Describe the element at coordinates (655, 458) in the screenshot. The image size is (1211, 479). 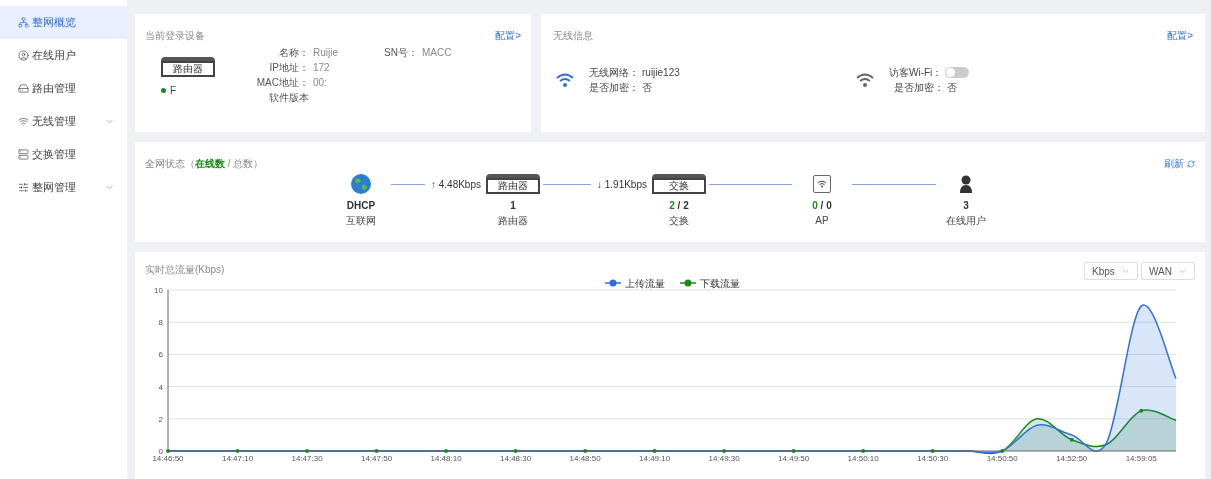
I see `x-tick-label: 14:49:10` at that location.